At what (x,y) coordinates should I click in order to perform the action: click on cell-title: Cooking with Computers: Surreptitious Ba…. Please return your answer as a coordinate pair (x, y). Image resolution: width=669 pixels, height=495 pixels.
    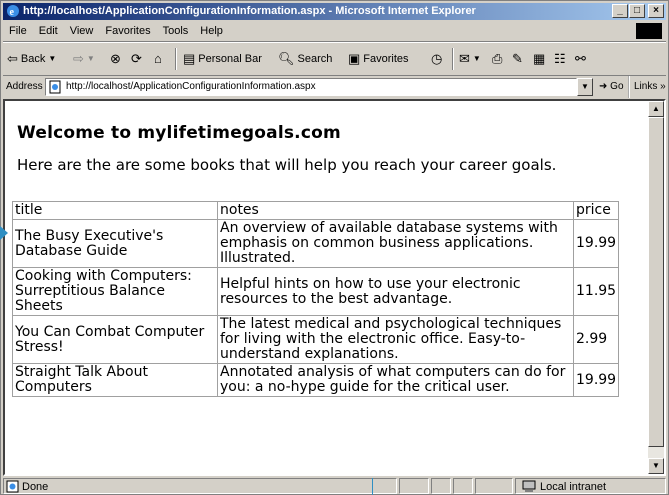
    Looking at the image, I should click on (115, 291).